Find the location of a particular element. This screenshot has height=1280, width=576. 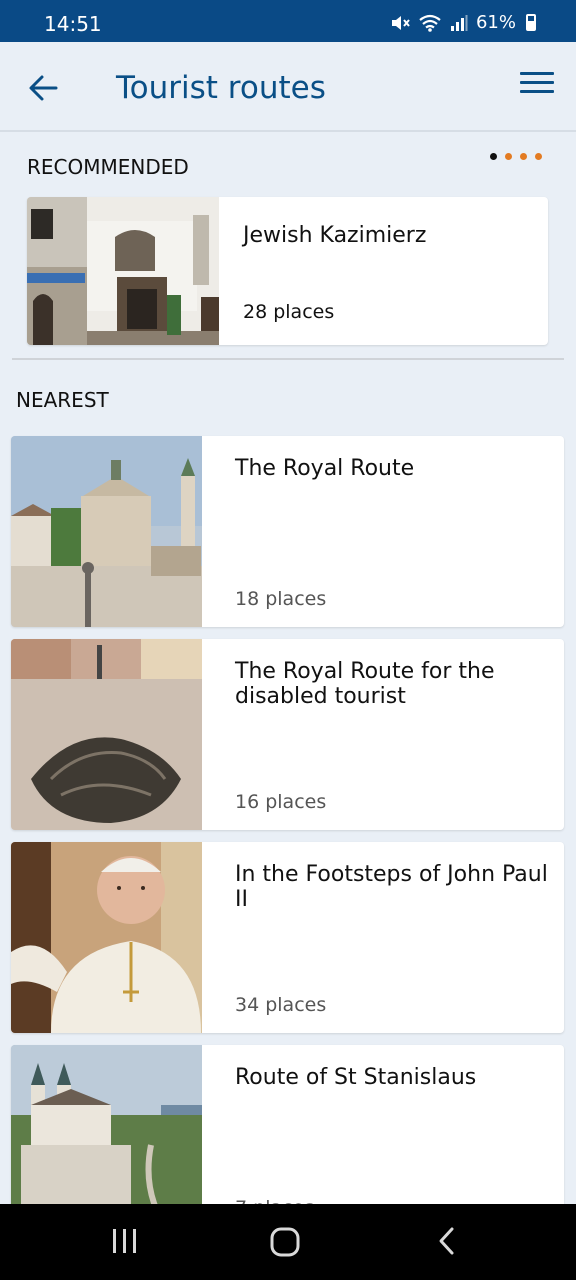

recent-apps-icon is located at coordinates (124, 1241).